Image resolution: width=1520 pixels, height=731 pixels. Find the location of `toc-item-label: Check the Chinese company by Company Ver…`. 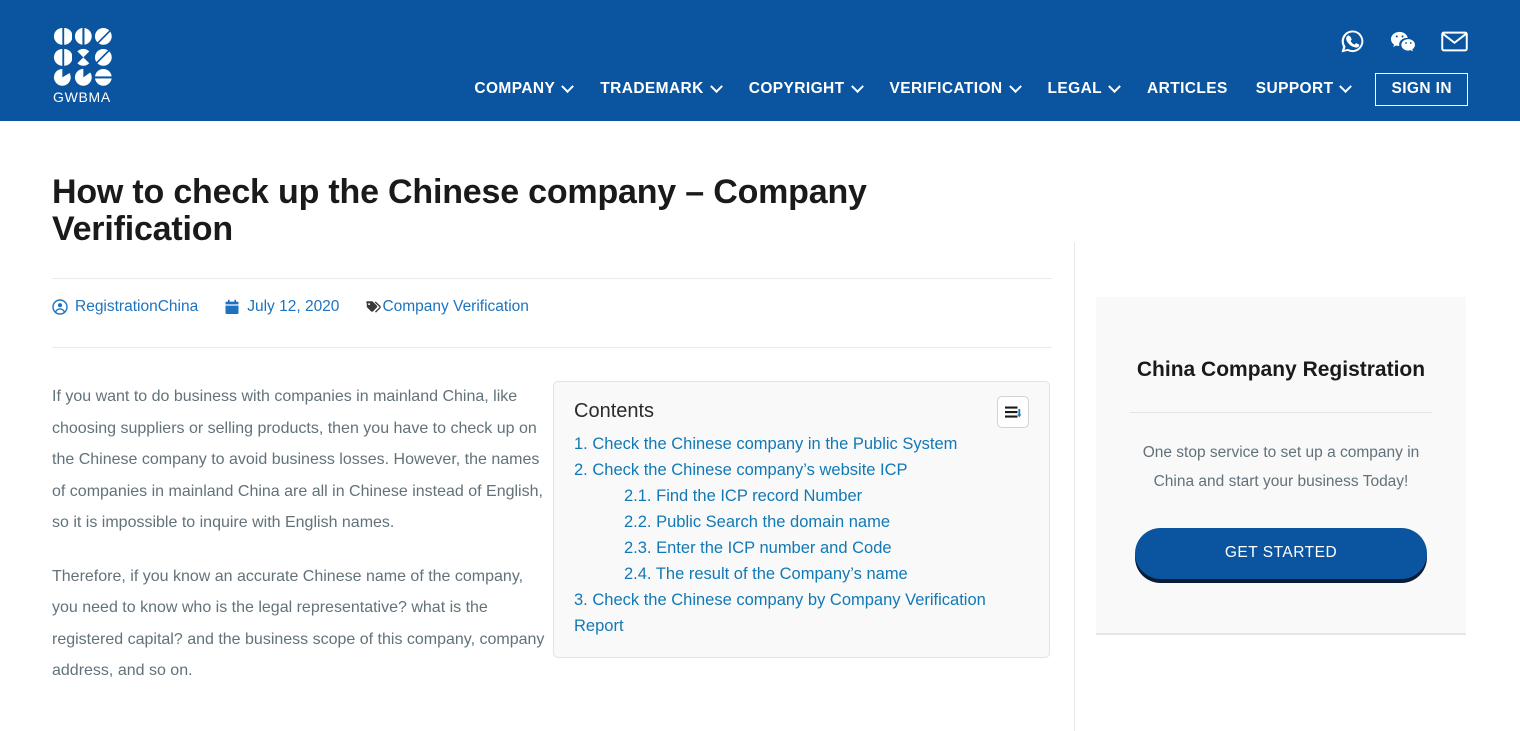

toc-item-label: Check the Chinese company by Company Ver… is located at coordinates (780, 613).